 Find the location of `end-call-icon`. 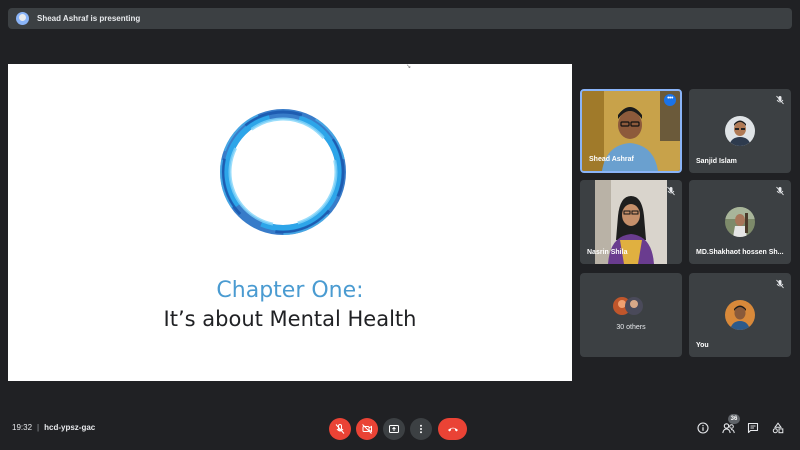

end-call-icon is located at coordinates (452, 429).